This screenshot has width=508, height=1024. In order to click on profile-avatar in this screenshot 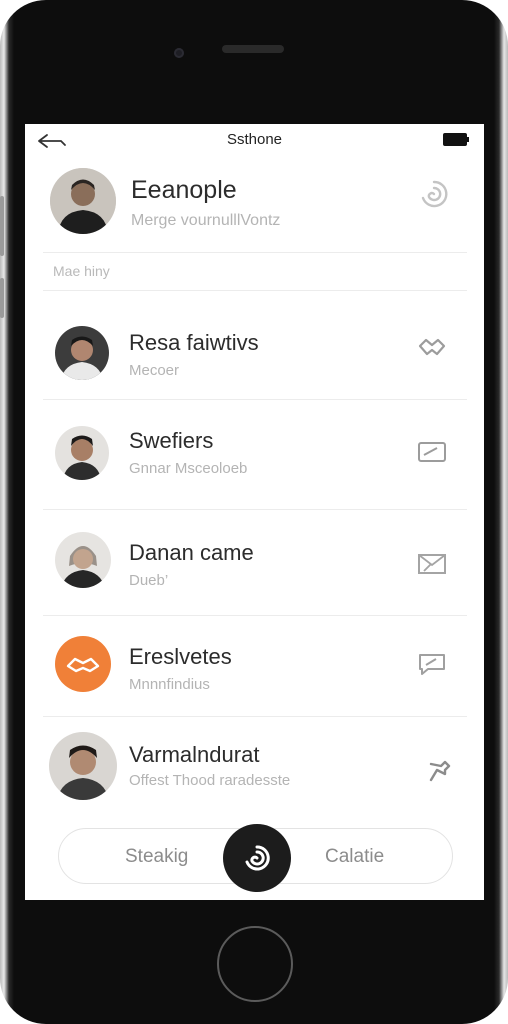, I will do `click(83, 201)`.